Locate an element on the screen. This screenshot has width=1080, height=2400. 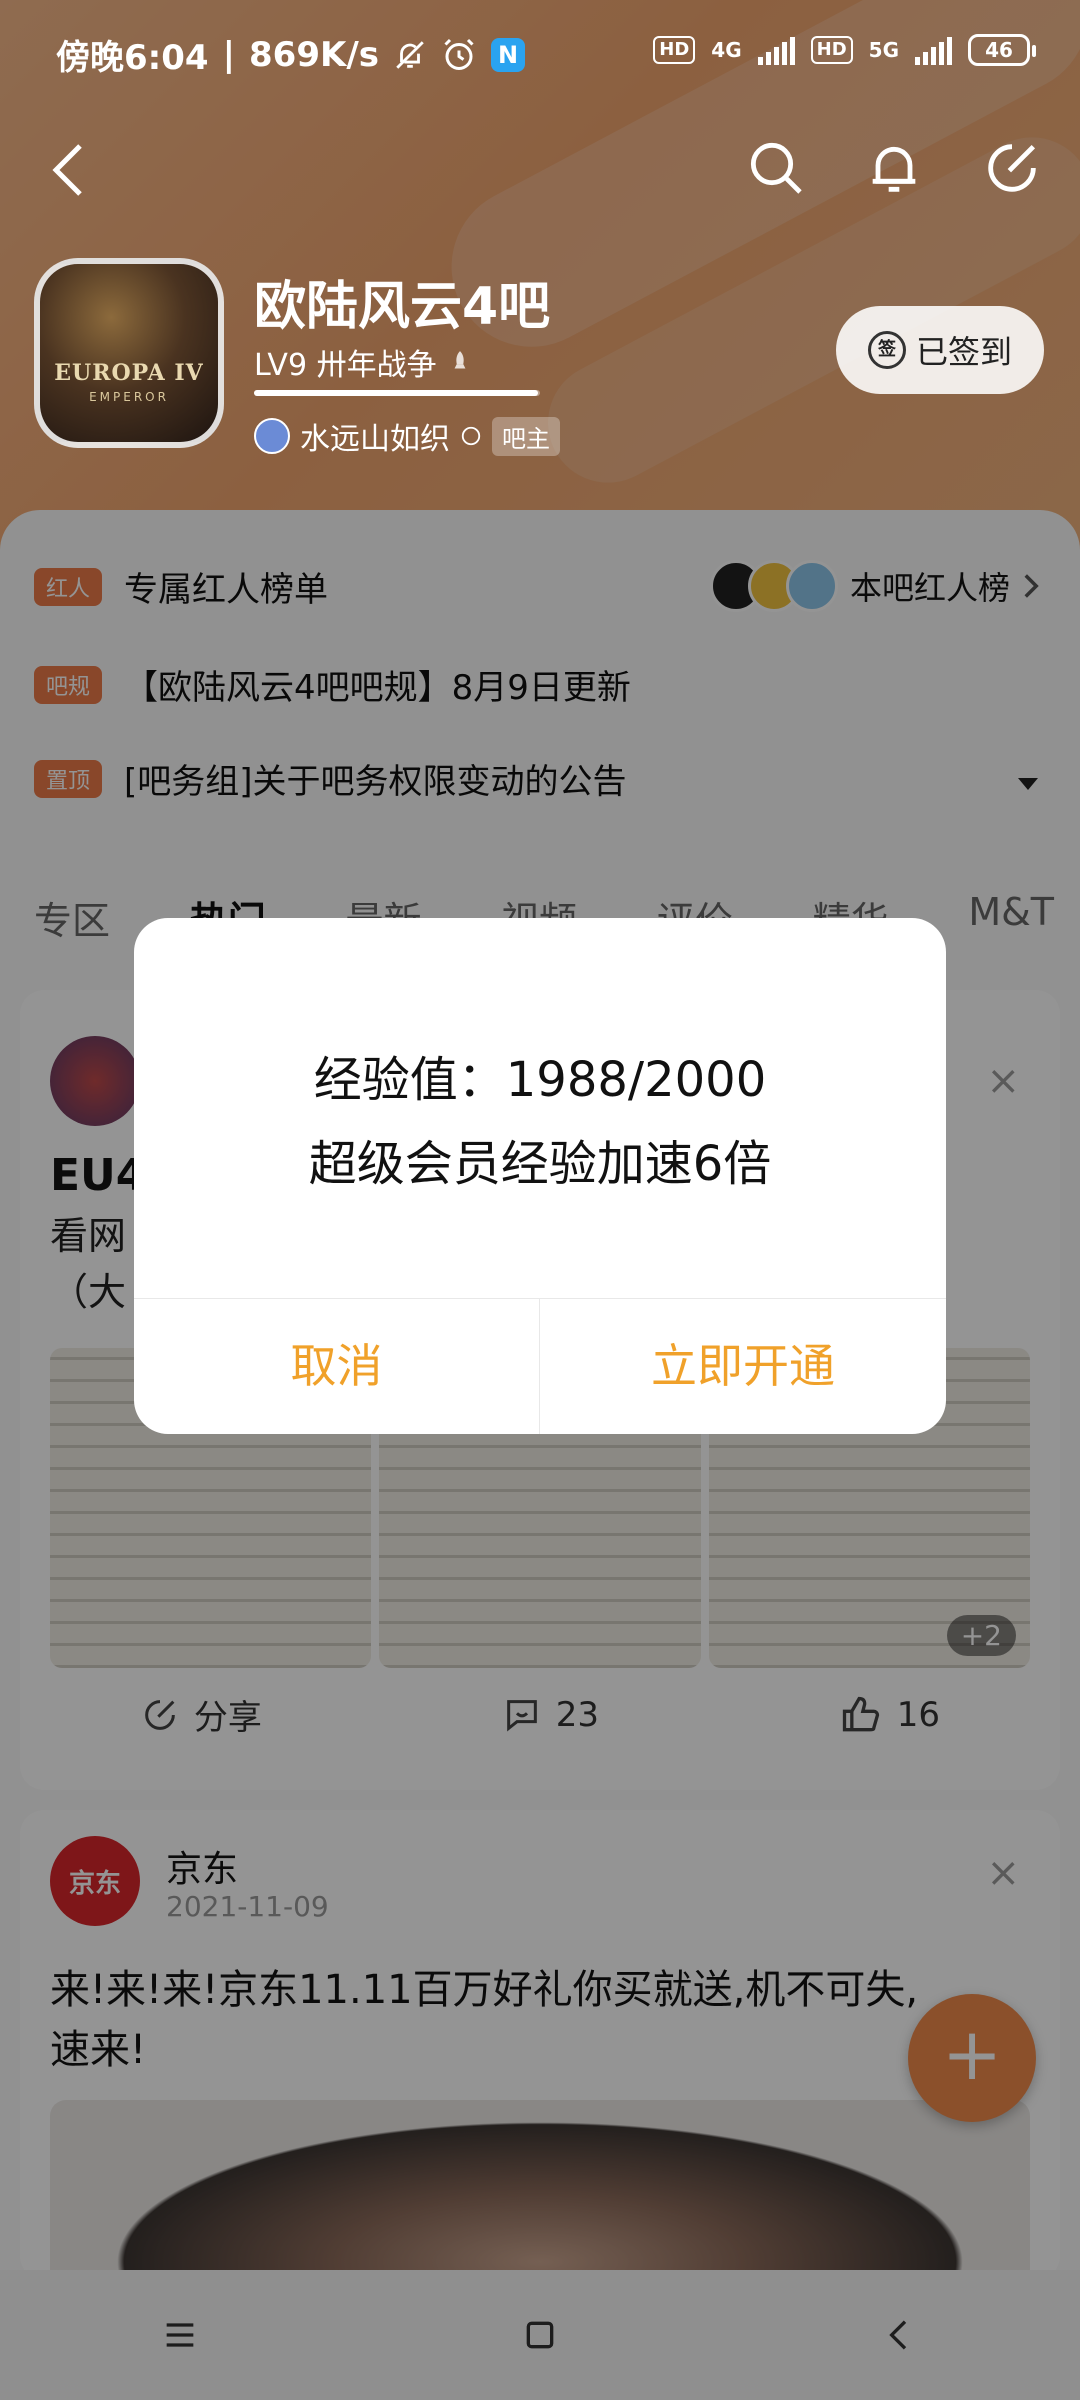
bell-off-icon is located at coordinates (410, 54).